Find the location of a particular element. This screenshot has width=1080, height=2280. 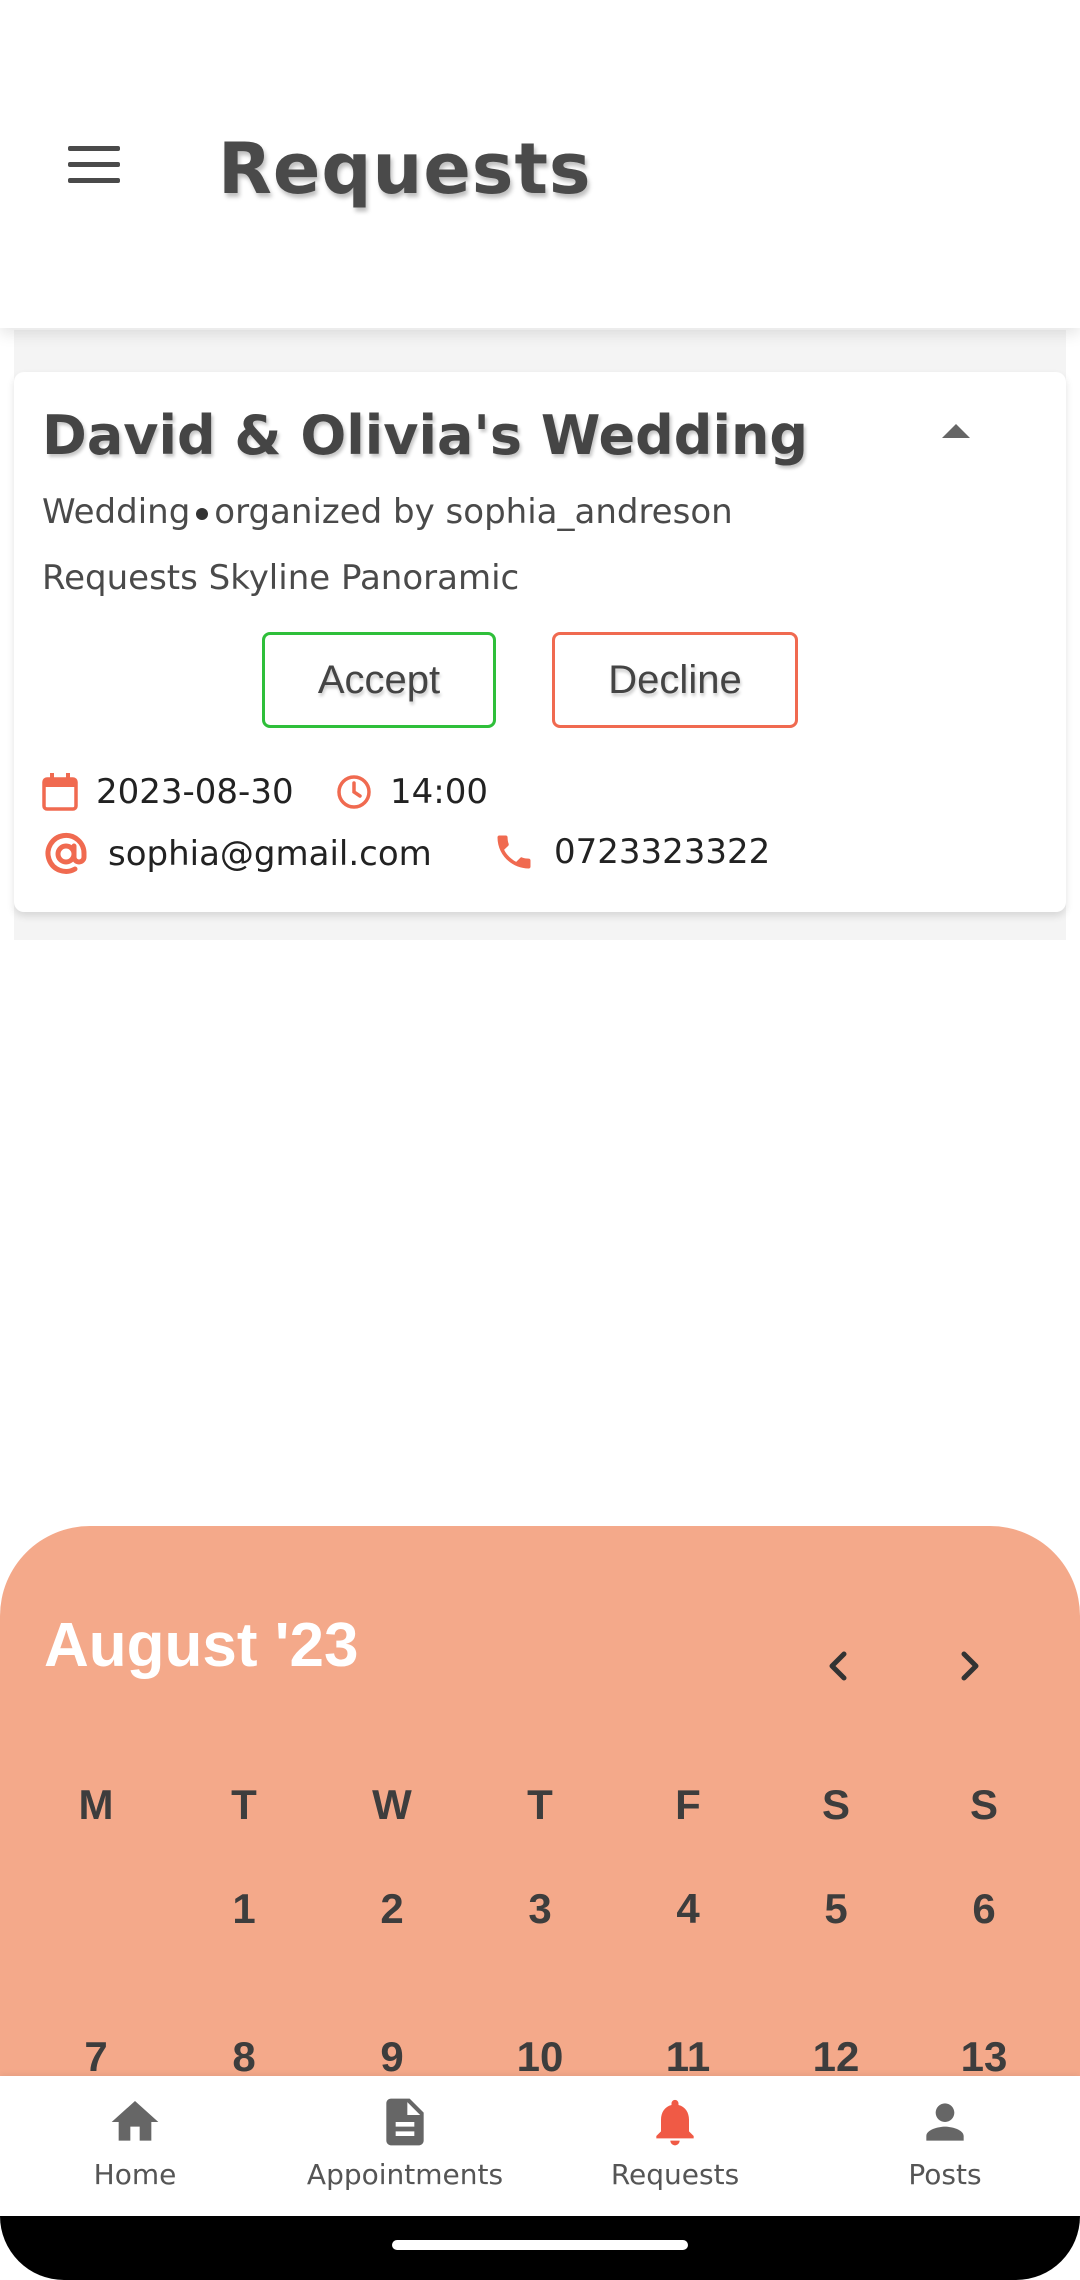

home-icon is located at coordinates (135, 2121).